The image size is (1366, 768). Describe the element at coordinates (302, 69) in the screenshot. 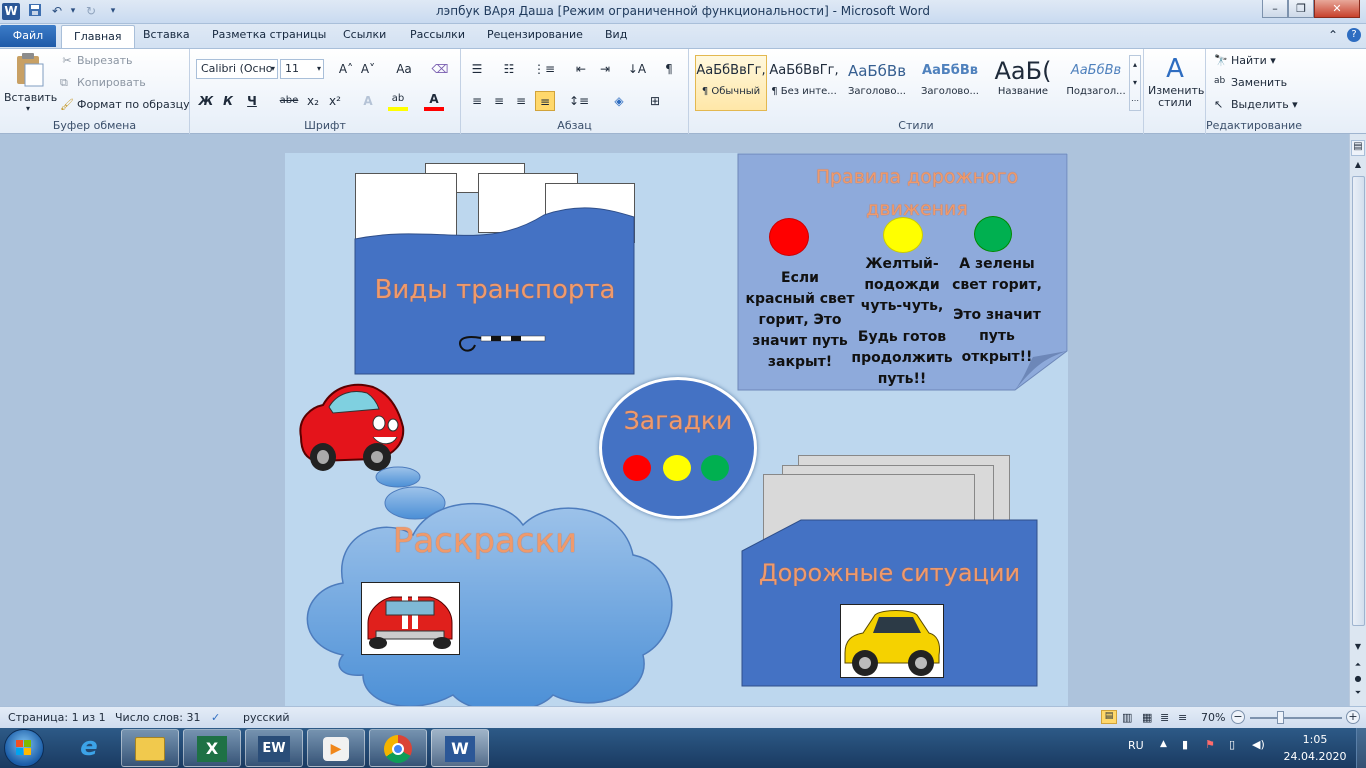

I see `font-size-combo: 11 ▾` at that location.